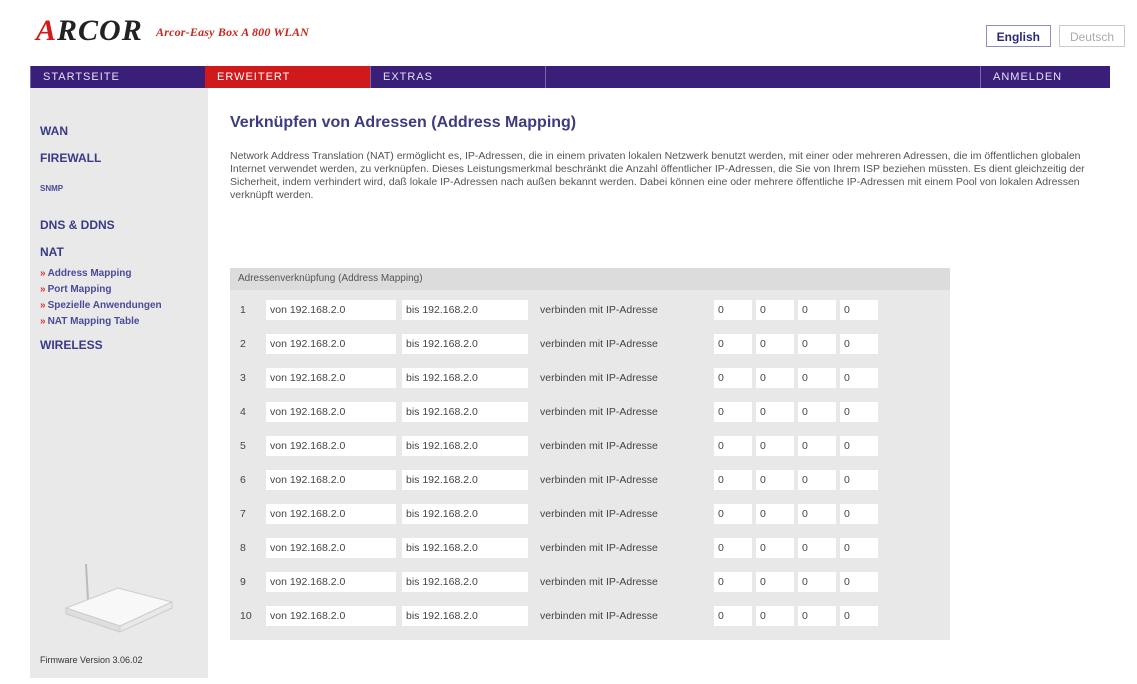 This screenshot has width=1137, height=684. What do you see at coordinates (1045, 77) in the screenshot?
I see `nav-login: ANMELDEN` at bounding box center [1045, 77].